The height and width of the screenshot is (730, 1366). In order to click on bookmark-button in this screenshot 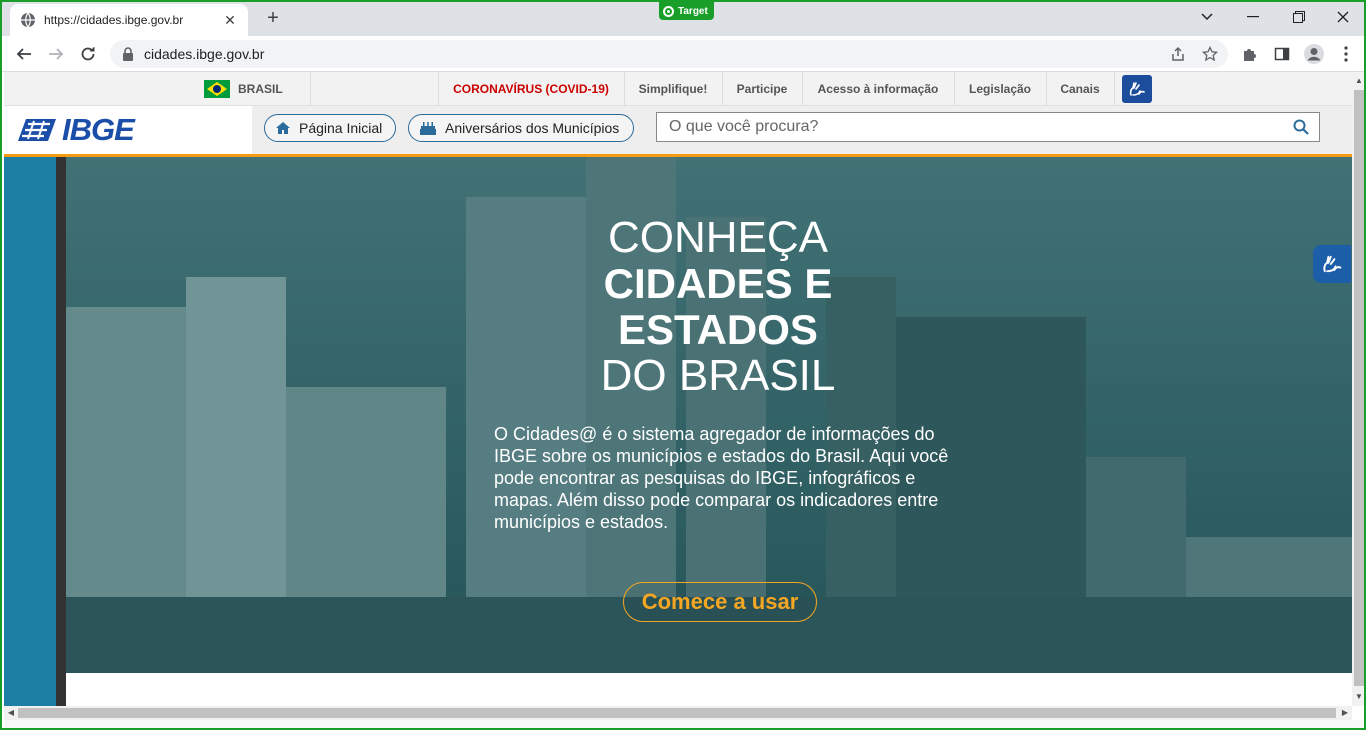, I will do `click(1210, 54)`.